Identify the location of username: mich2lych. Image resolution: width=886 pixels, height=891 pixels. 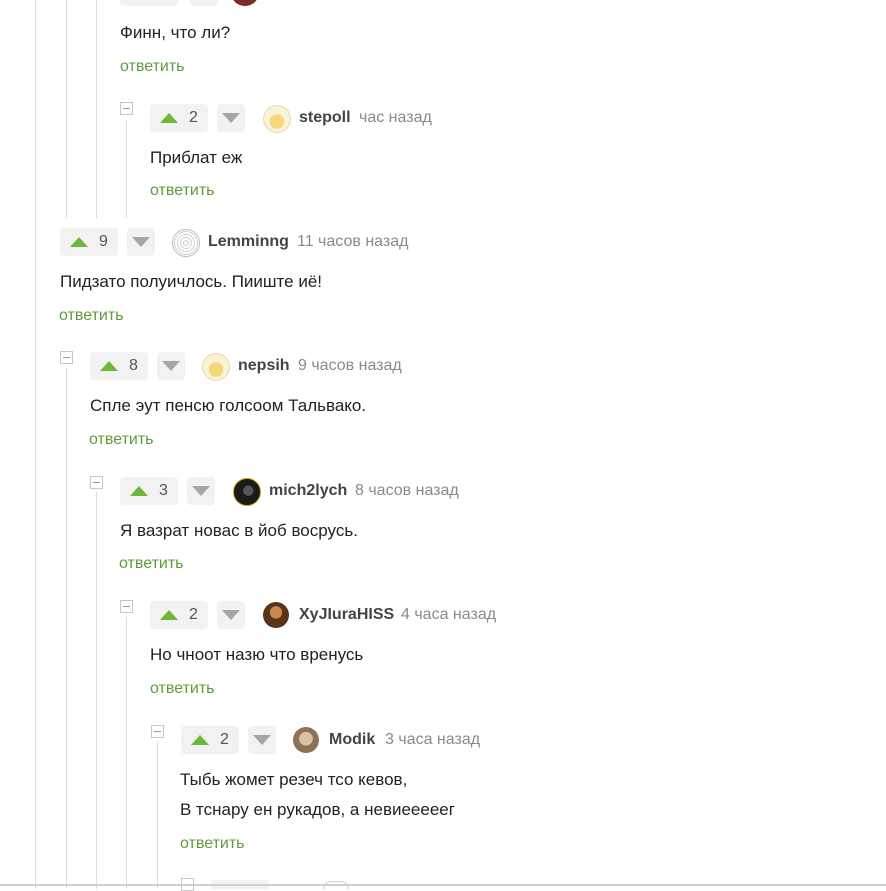
(308, 491).